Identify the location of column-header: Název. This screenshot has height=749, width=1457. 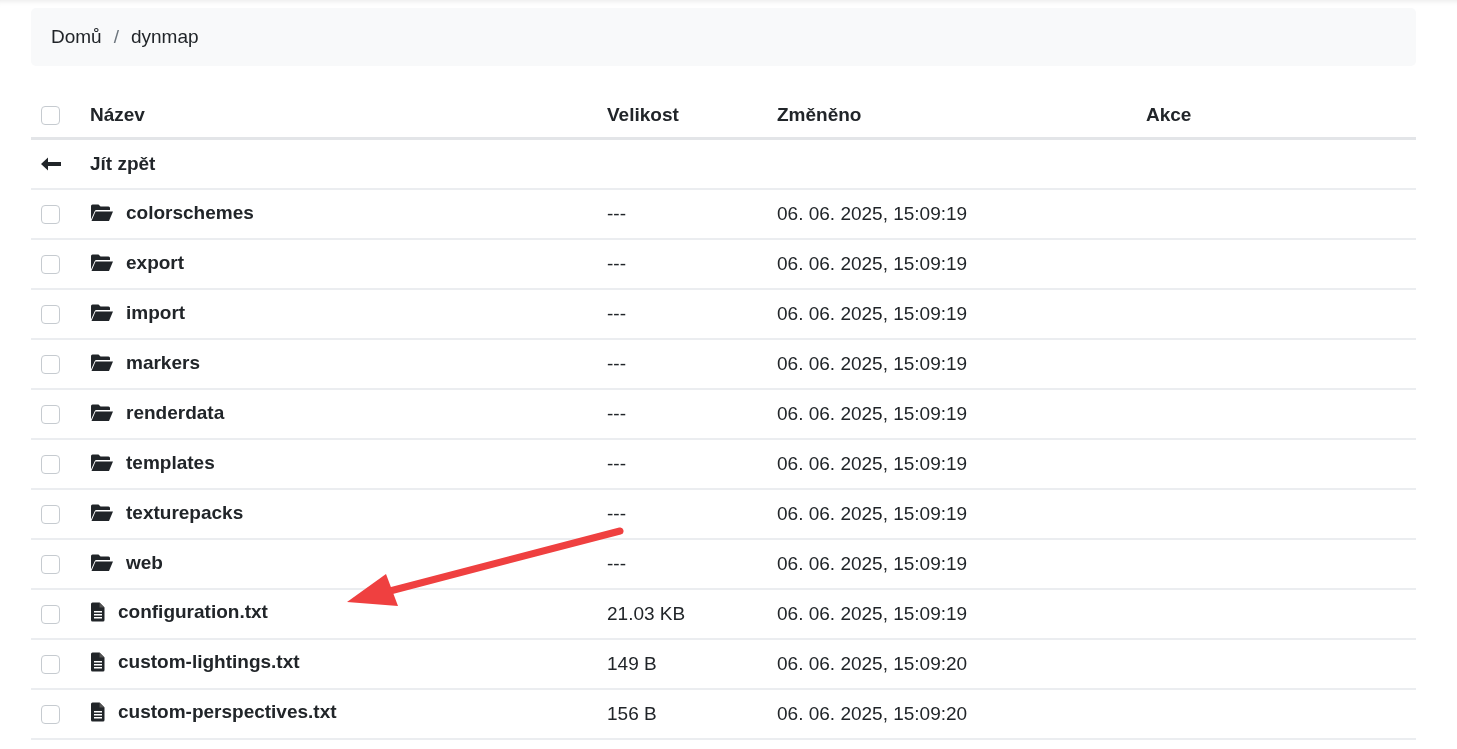
(338, 116).